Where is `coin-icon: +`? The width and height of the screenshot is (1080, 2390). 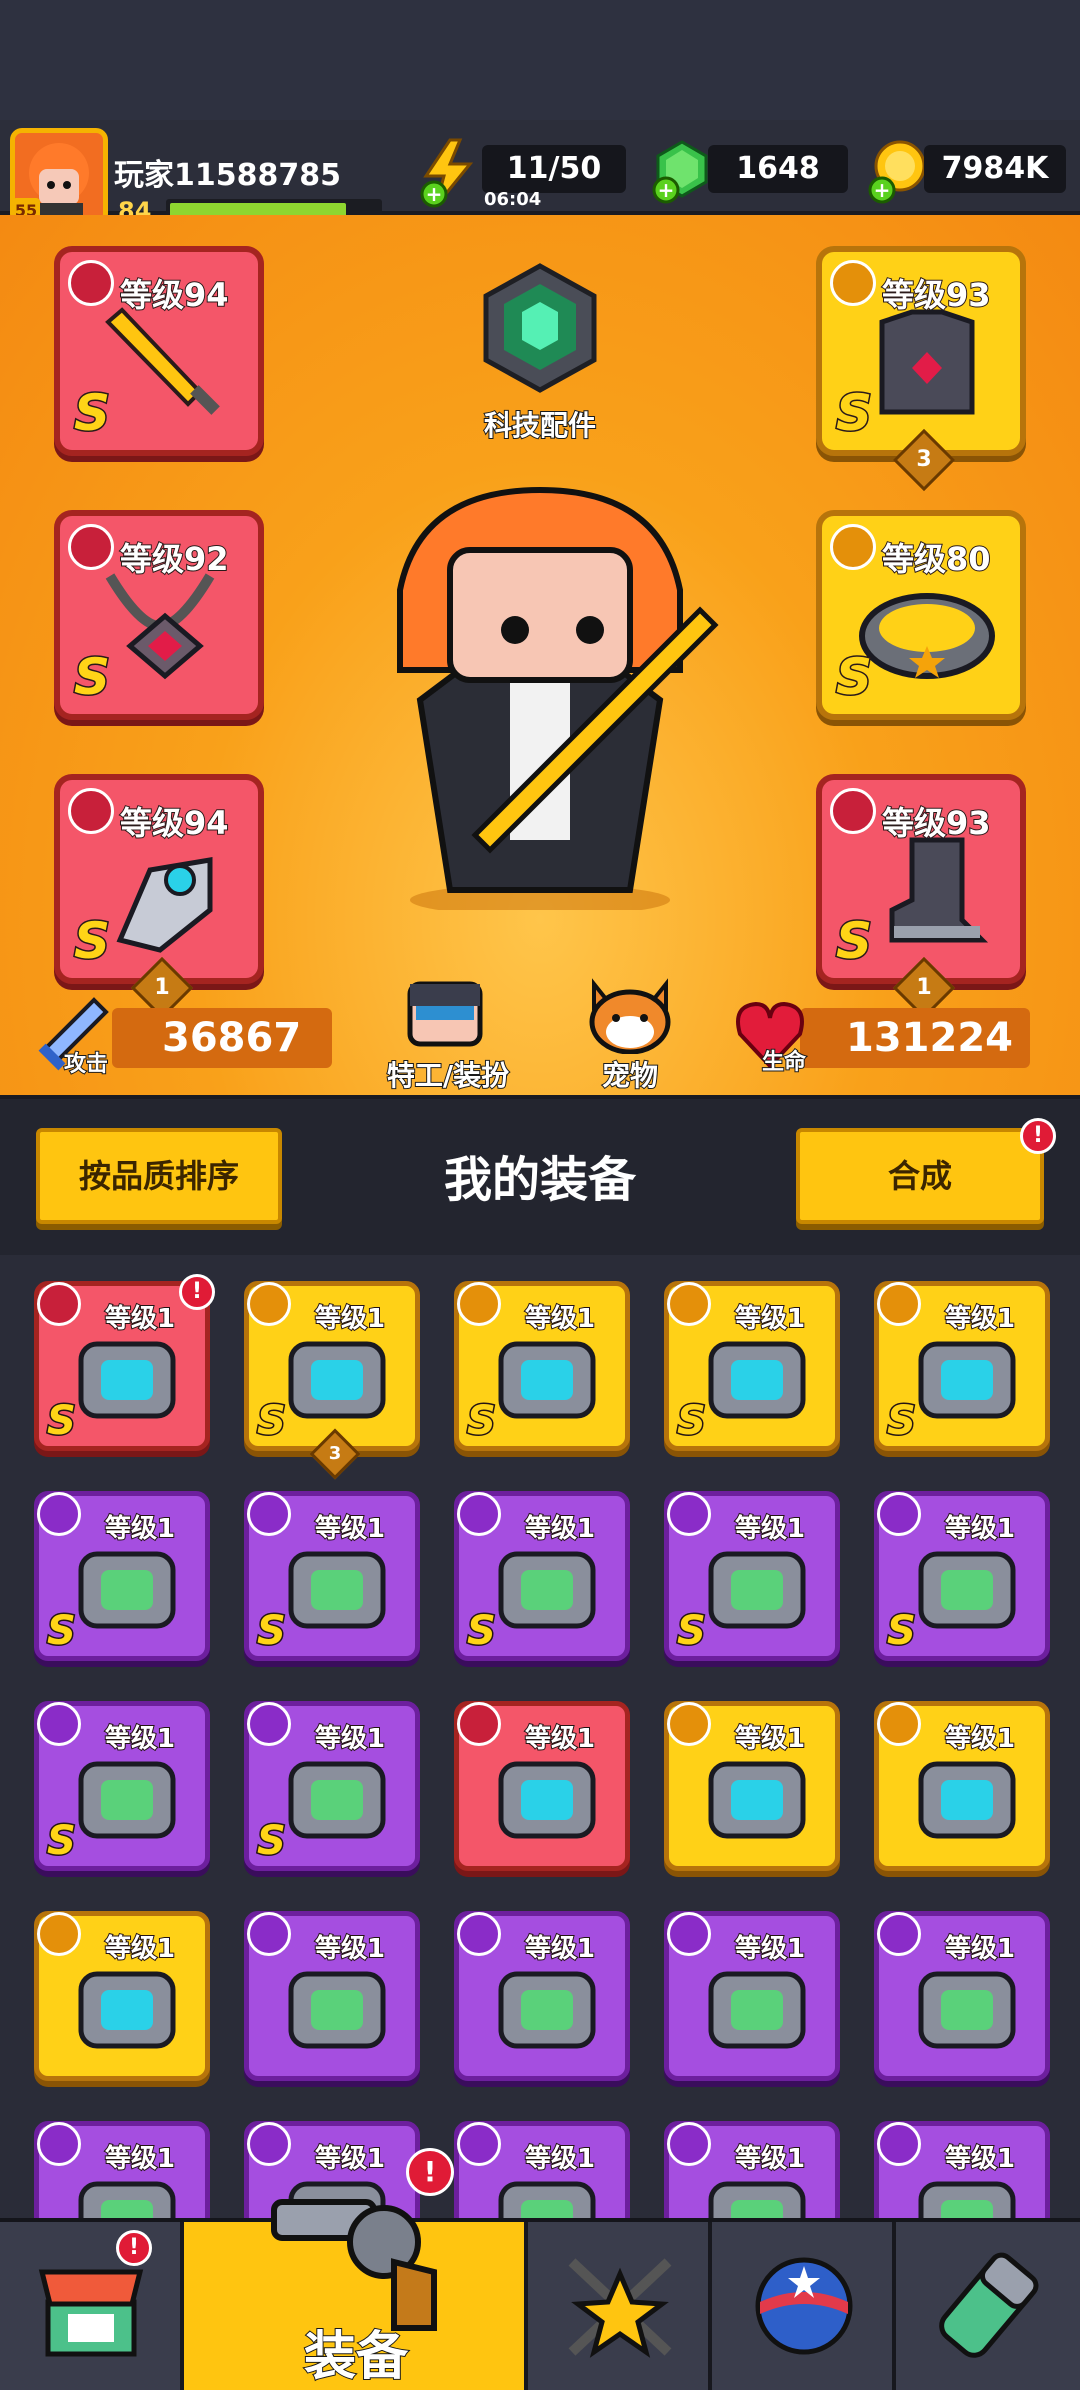
coin-icon: + is located at coordinates (898, 171).